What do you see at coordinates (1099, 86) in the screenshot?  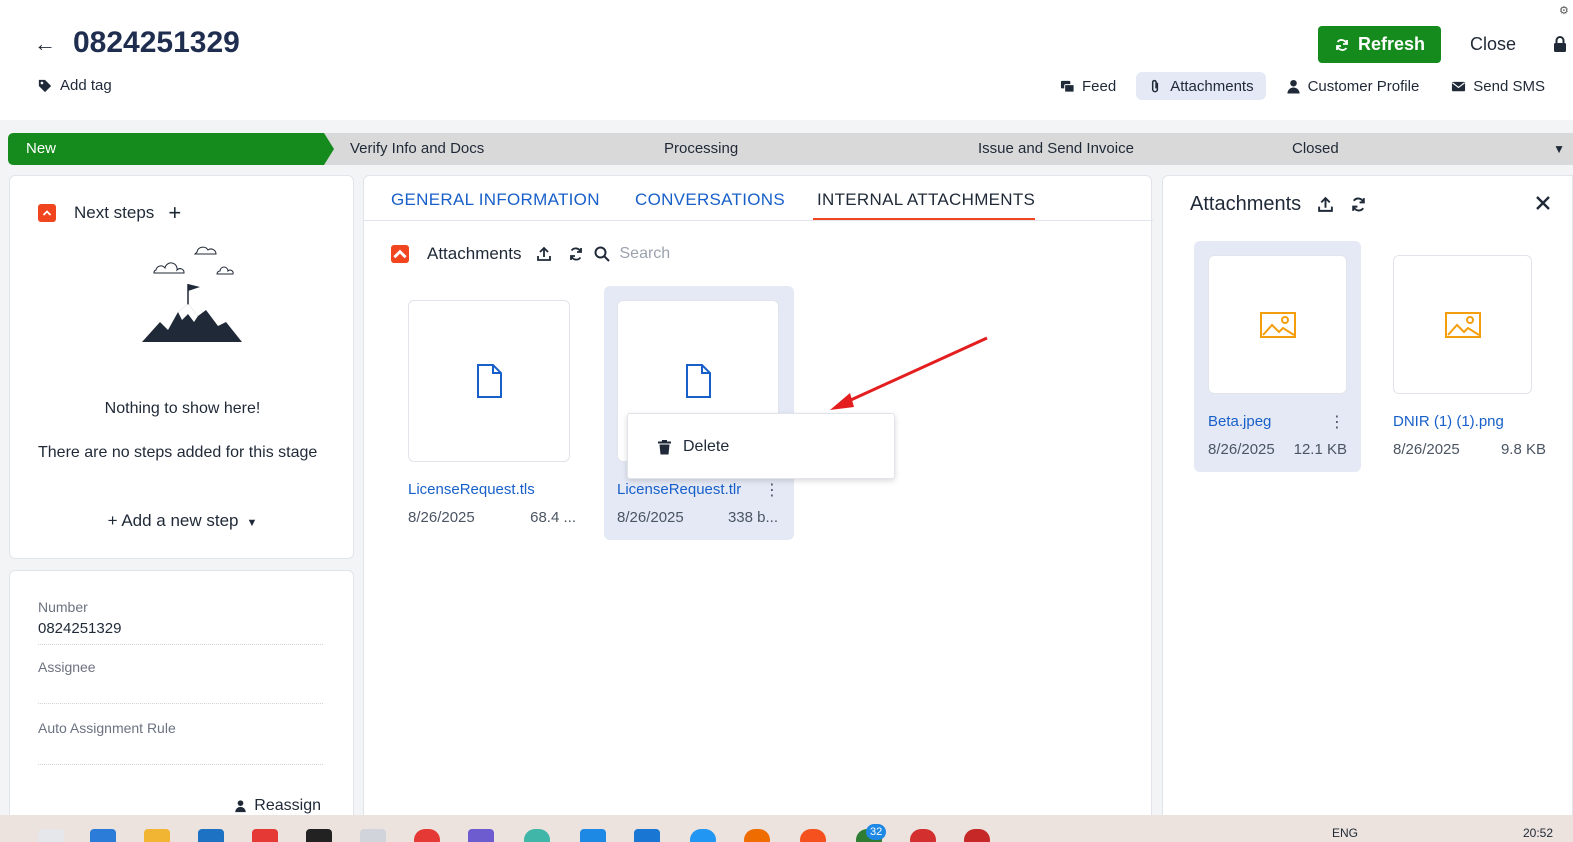 I see `nav-tab-label: Feed` at bounding box center [1099, 86].